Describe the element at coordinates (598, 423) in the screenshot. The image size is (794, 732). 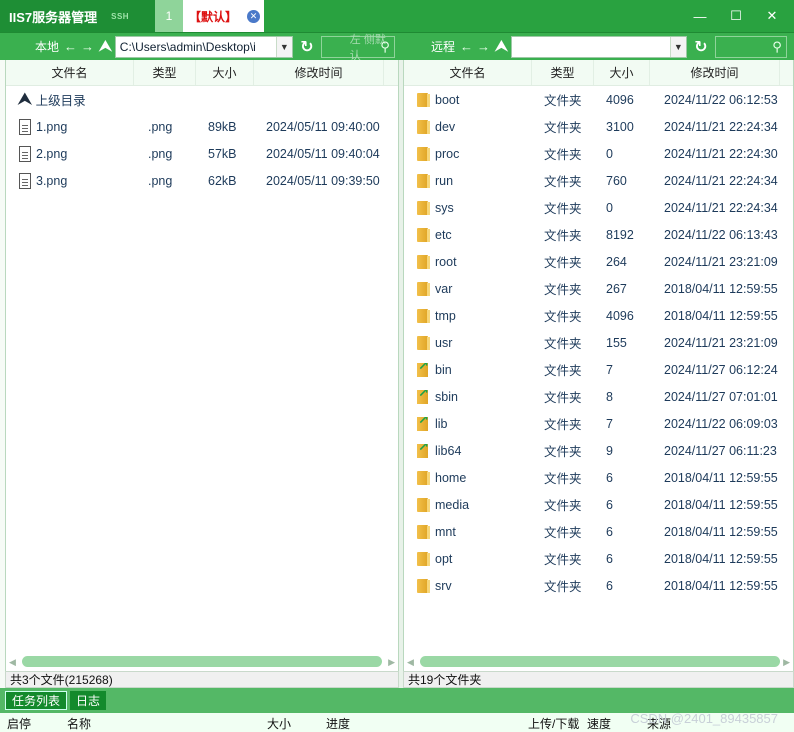
I see `table-row: lib 文件夹 7 2024/11/22 06:09:03` at that location.